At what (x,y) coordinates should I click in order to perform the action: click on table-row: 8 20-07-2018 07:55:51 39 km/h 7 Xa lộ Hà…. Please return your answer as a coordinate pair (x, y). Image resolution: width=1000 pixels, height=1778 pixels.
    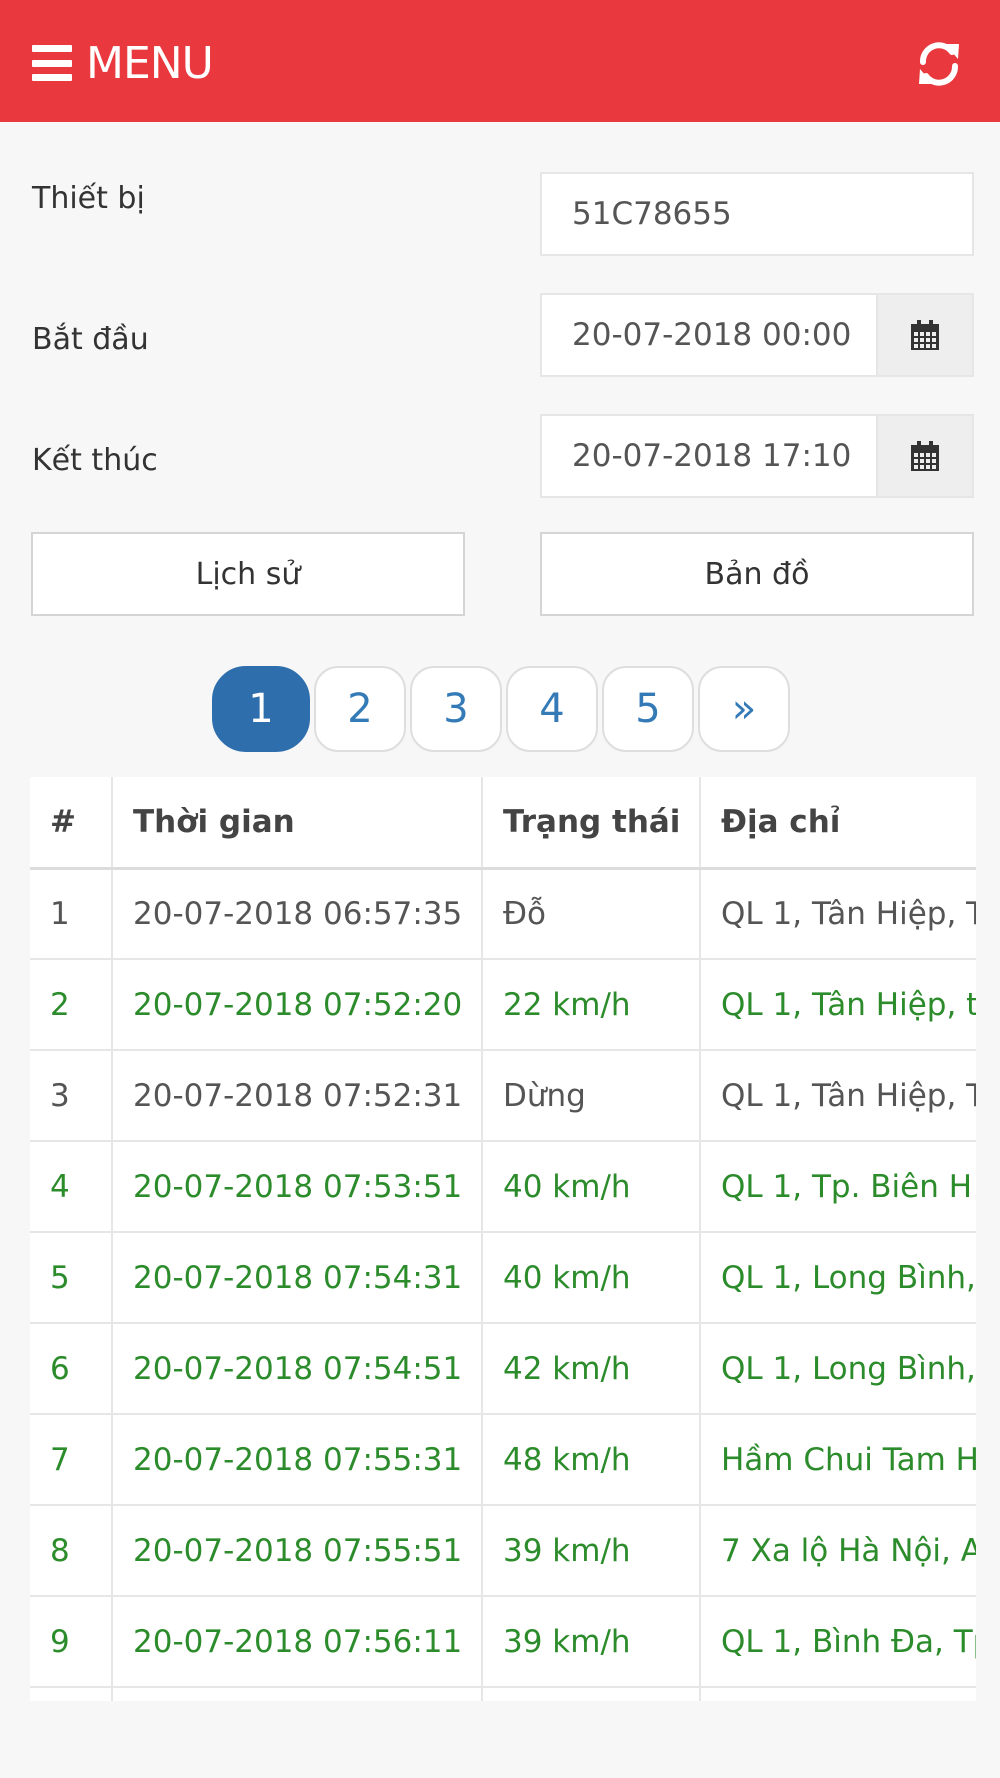
    Looking at the image, I should click on (503, 1551).